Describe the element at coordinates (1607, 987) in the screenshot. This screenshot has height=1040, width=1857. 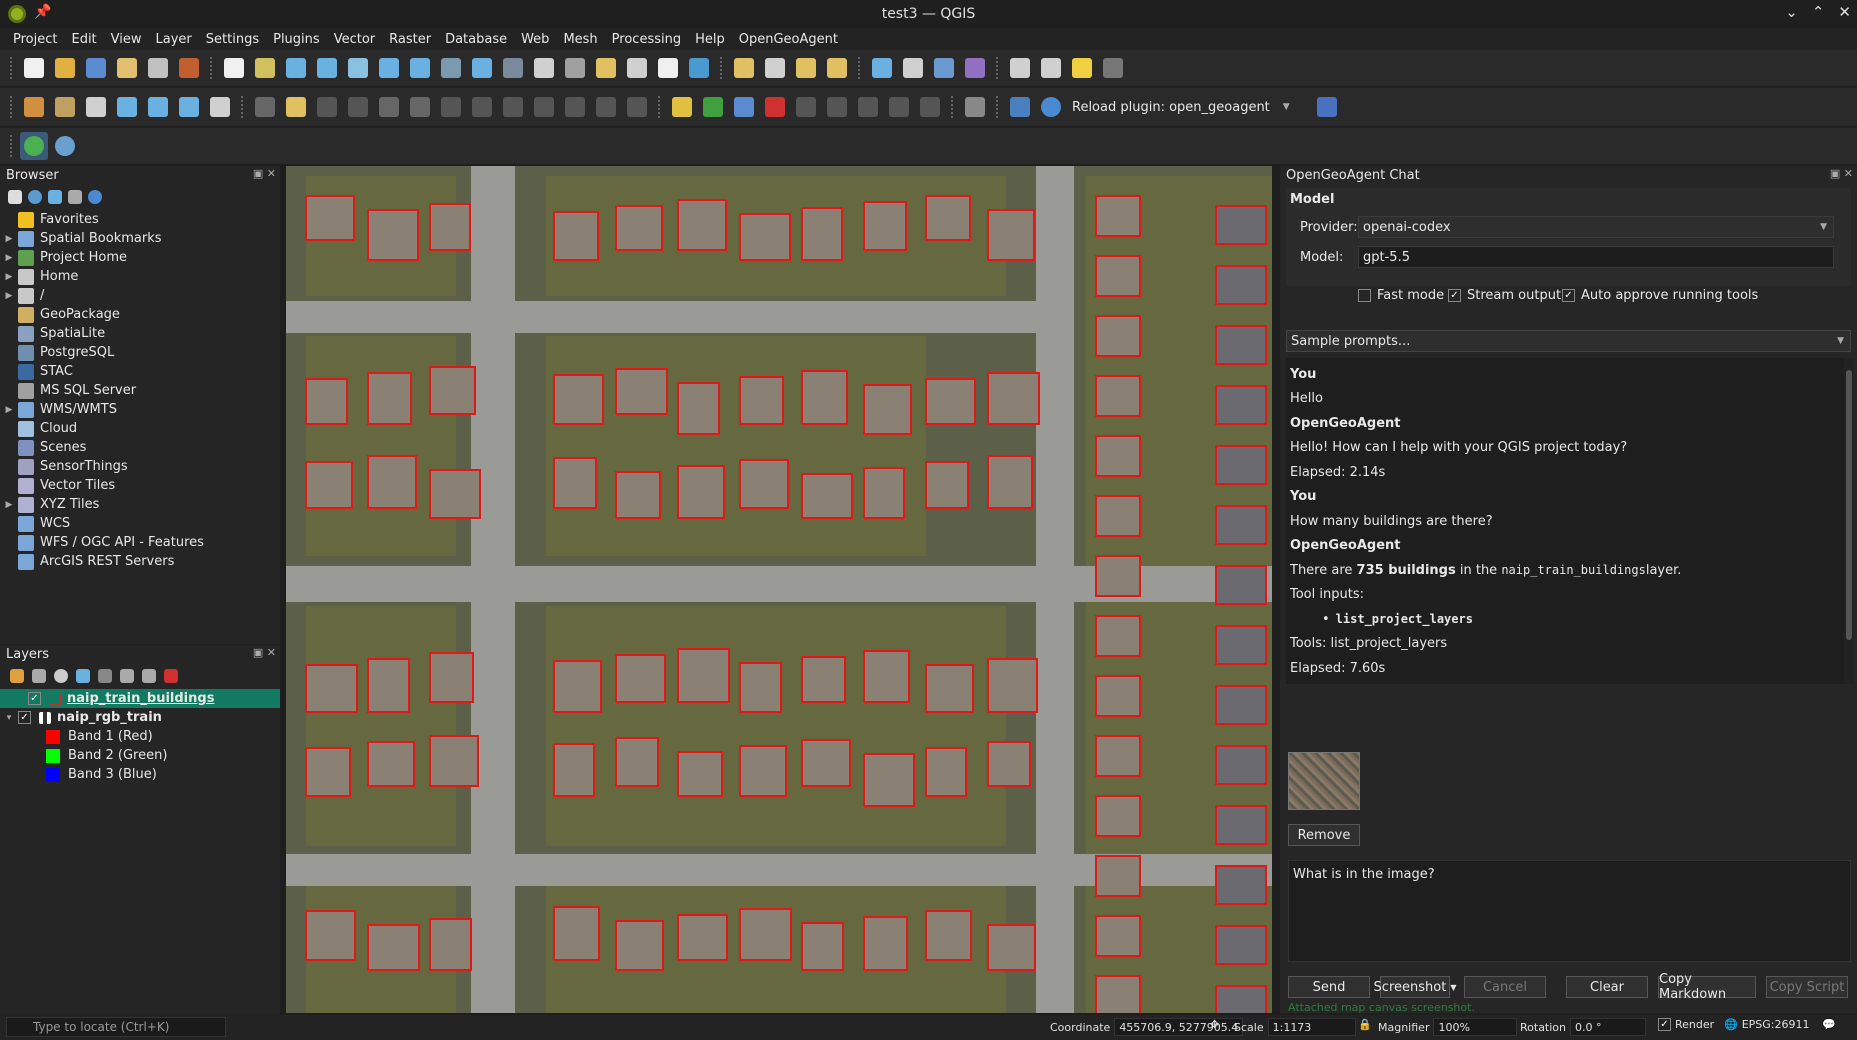
I see `clear-button: Clear` at that location.